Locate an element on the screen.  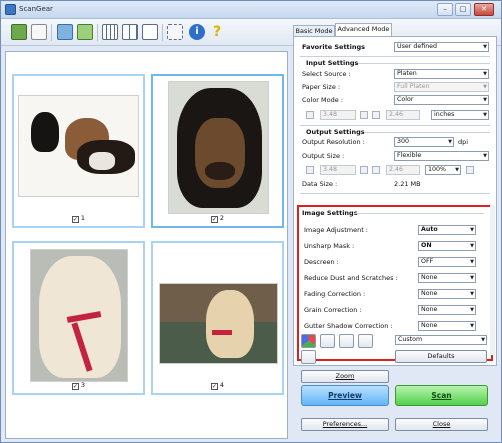
final-review-icon is located at coordinates (308, 357).